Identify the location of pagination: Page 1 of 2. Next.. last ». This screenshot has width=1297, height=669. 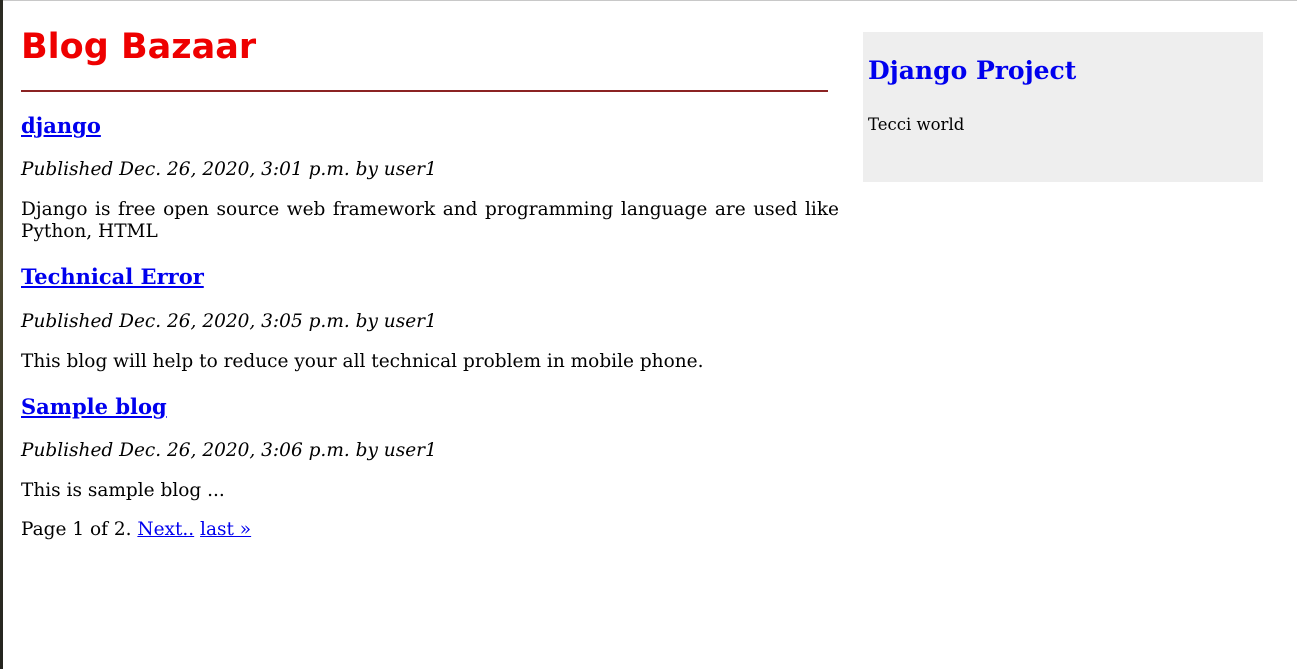
(136, 530).